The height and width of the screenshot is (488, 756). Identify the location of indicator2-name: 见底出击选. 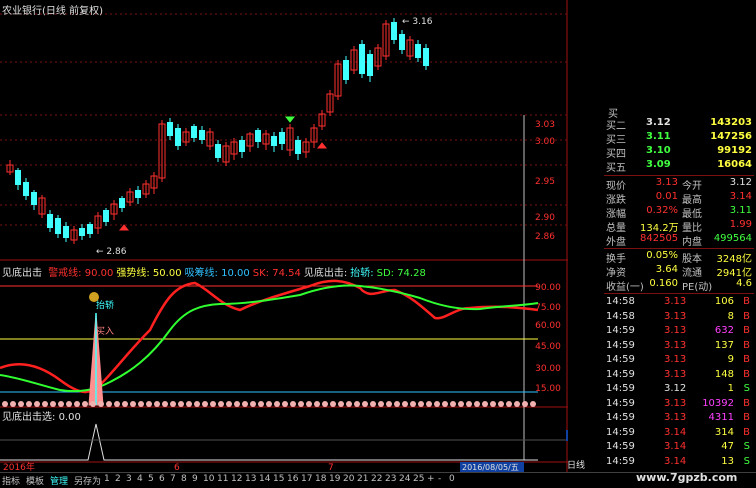
(27, 417).